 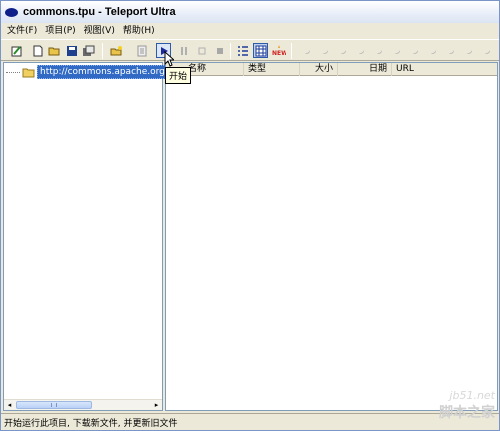 I want to click on tree-item-root: http://commons.apache.org, so click(x=87, y=72).